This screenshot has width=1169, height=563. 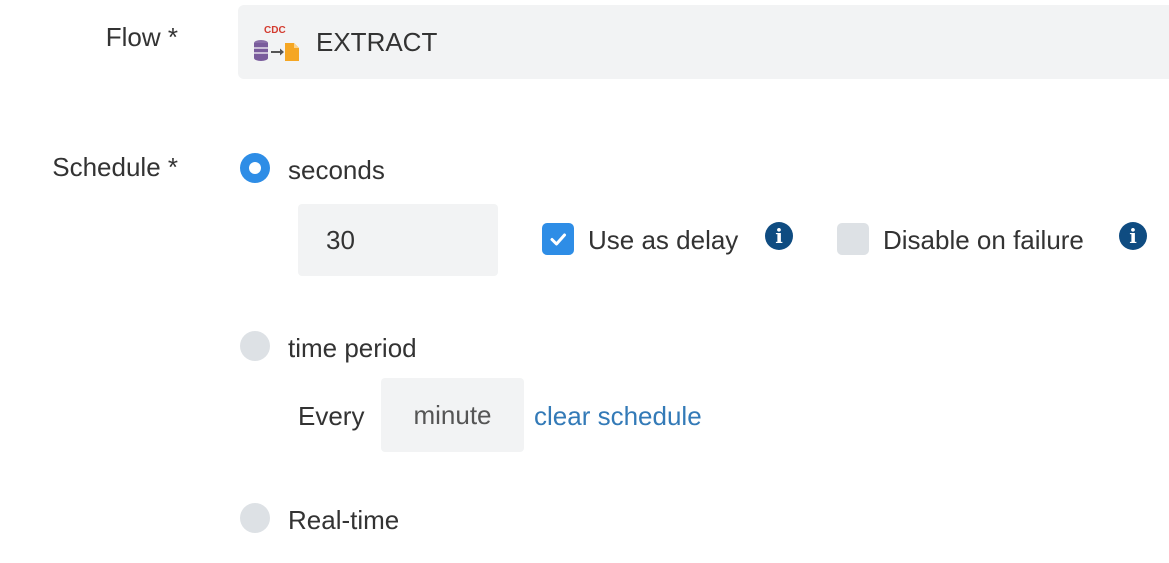 What do you see at coordinates (377, 41) in the screenshot?
I see `flow-value: EXTRACT` at bounding box center [377, 41].